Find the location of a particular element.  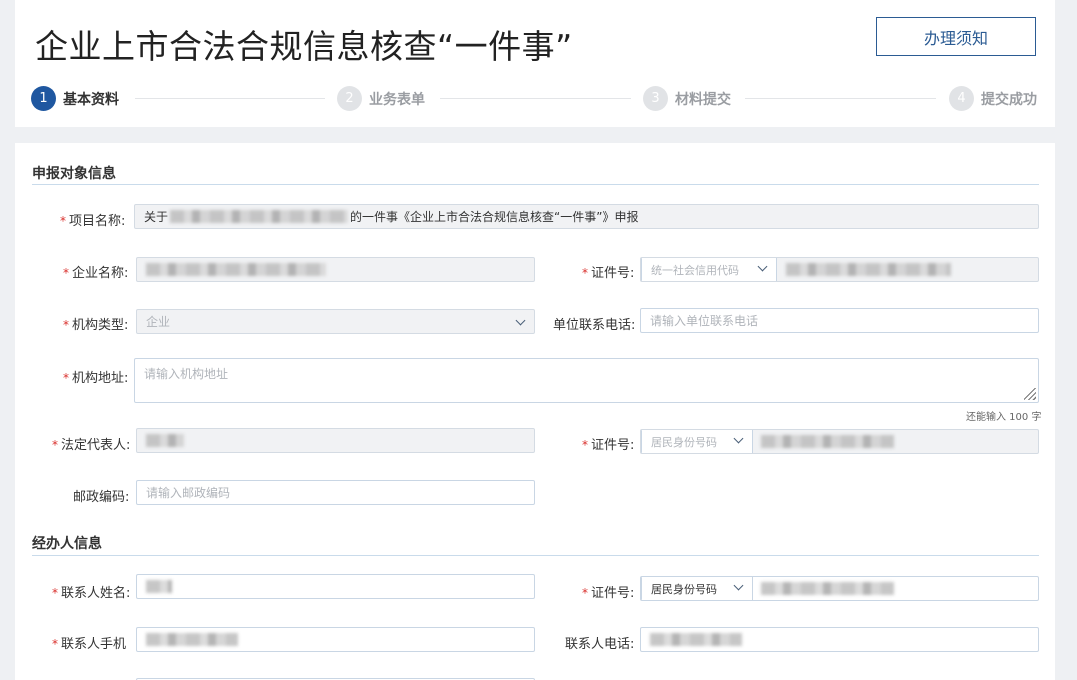

unit-phone-input: 请输入单位联系电话 is located at coordinates (839, 320).